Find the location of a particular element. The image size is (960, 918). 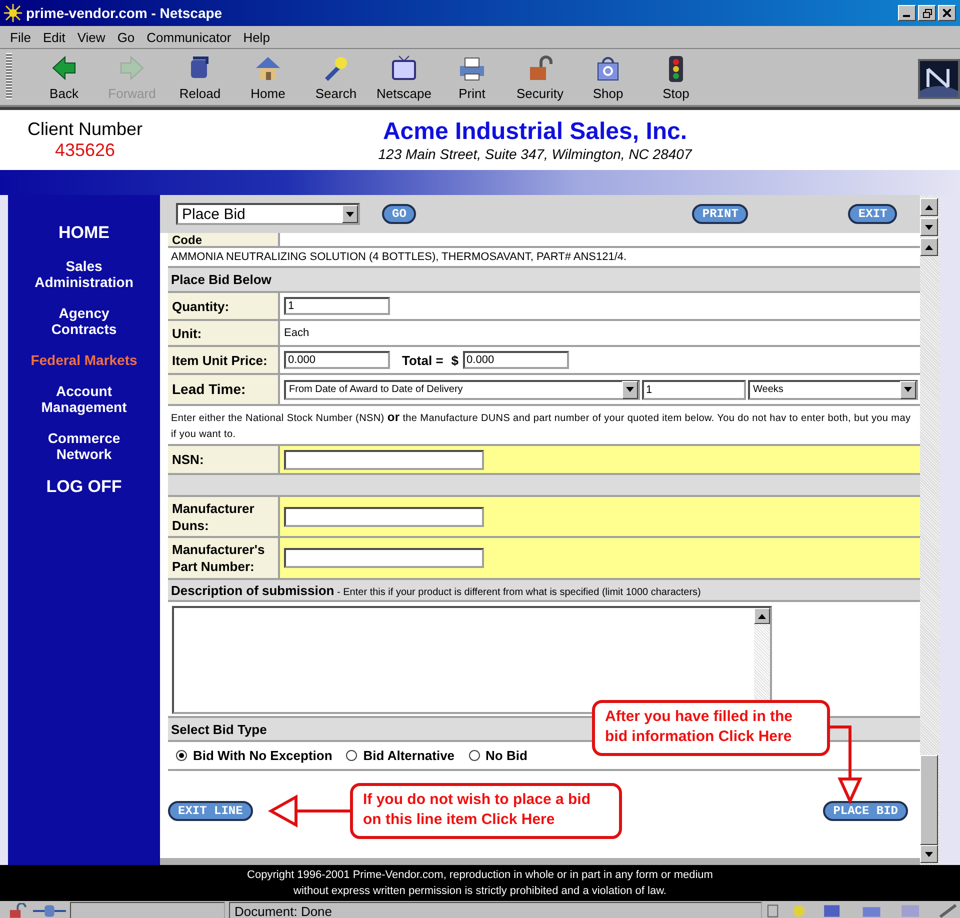

field-label: Lead Time: is located at coordinates (209, 389).